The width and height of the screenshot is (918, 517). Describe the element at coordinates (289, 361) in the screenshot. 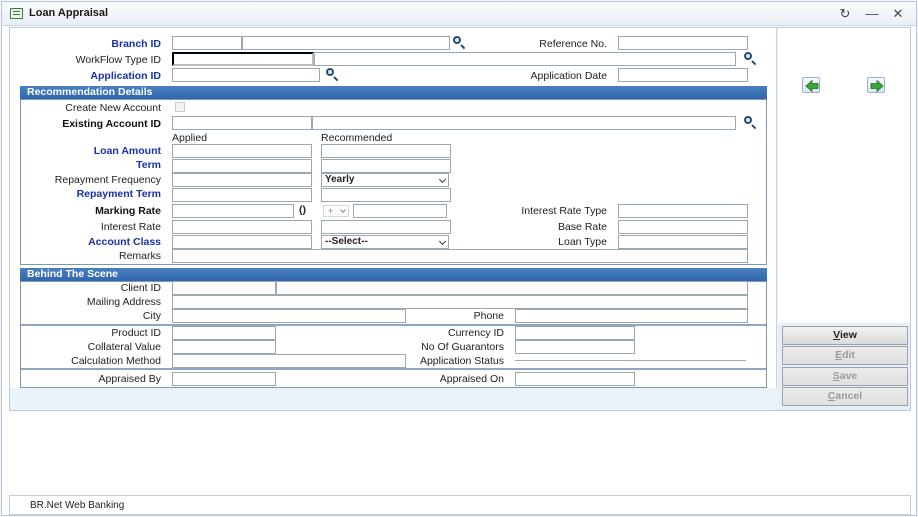

I see `calculation-method-input` at that location.